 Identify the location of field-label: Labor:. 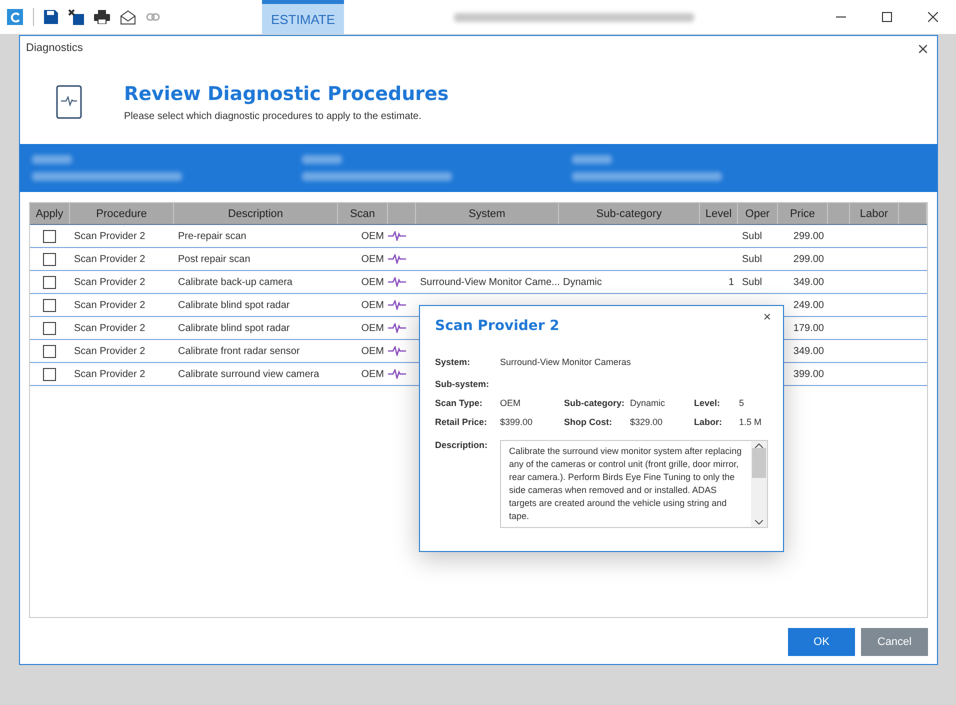
(708, 422).